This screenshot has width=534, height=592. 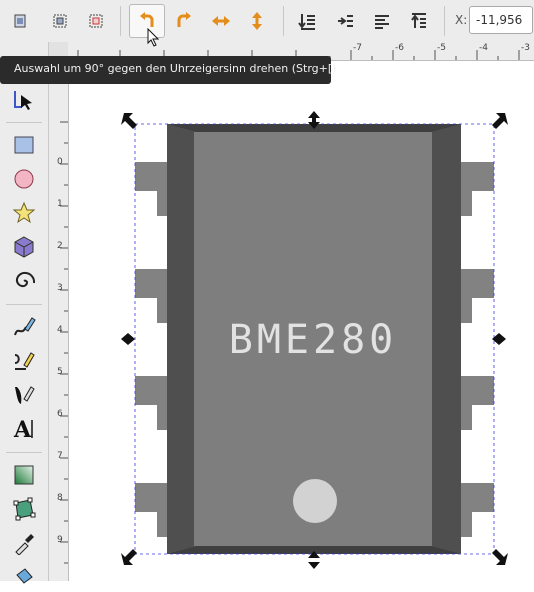 What do you see at coordinates (399, 48) in the screenshot?
I see `ruler-tick-label: -6` at bounding box center [399, 48].